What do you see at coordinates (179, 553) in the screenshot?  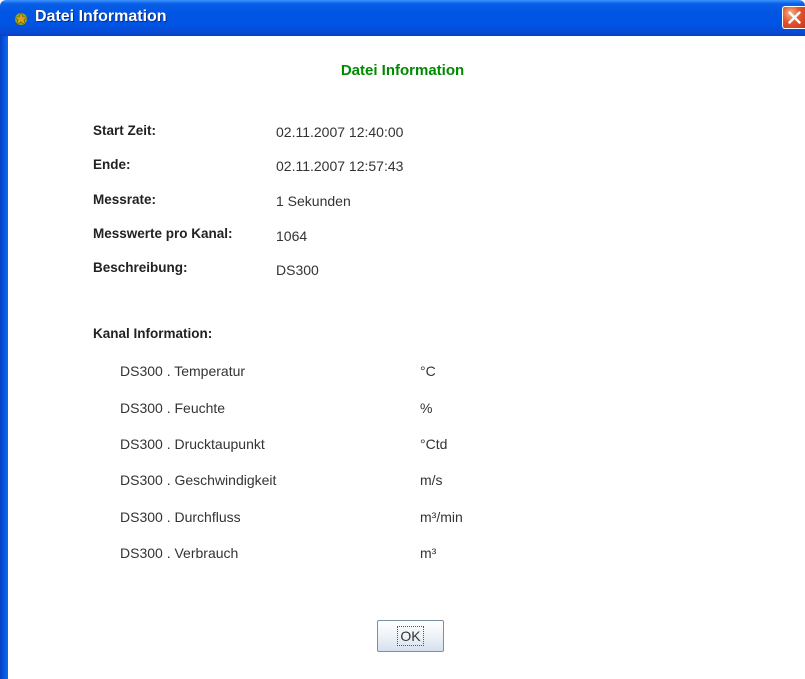 I see `channel-name: DS300 . Verbrauch` at bounding box center [179, 553].